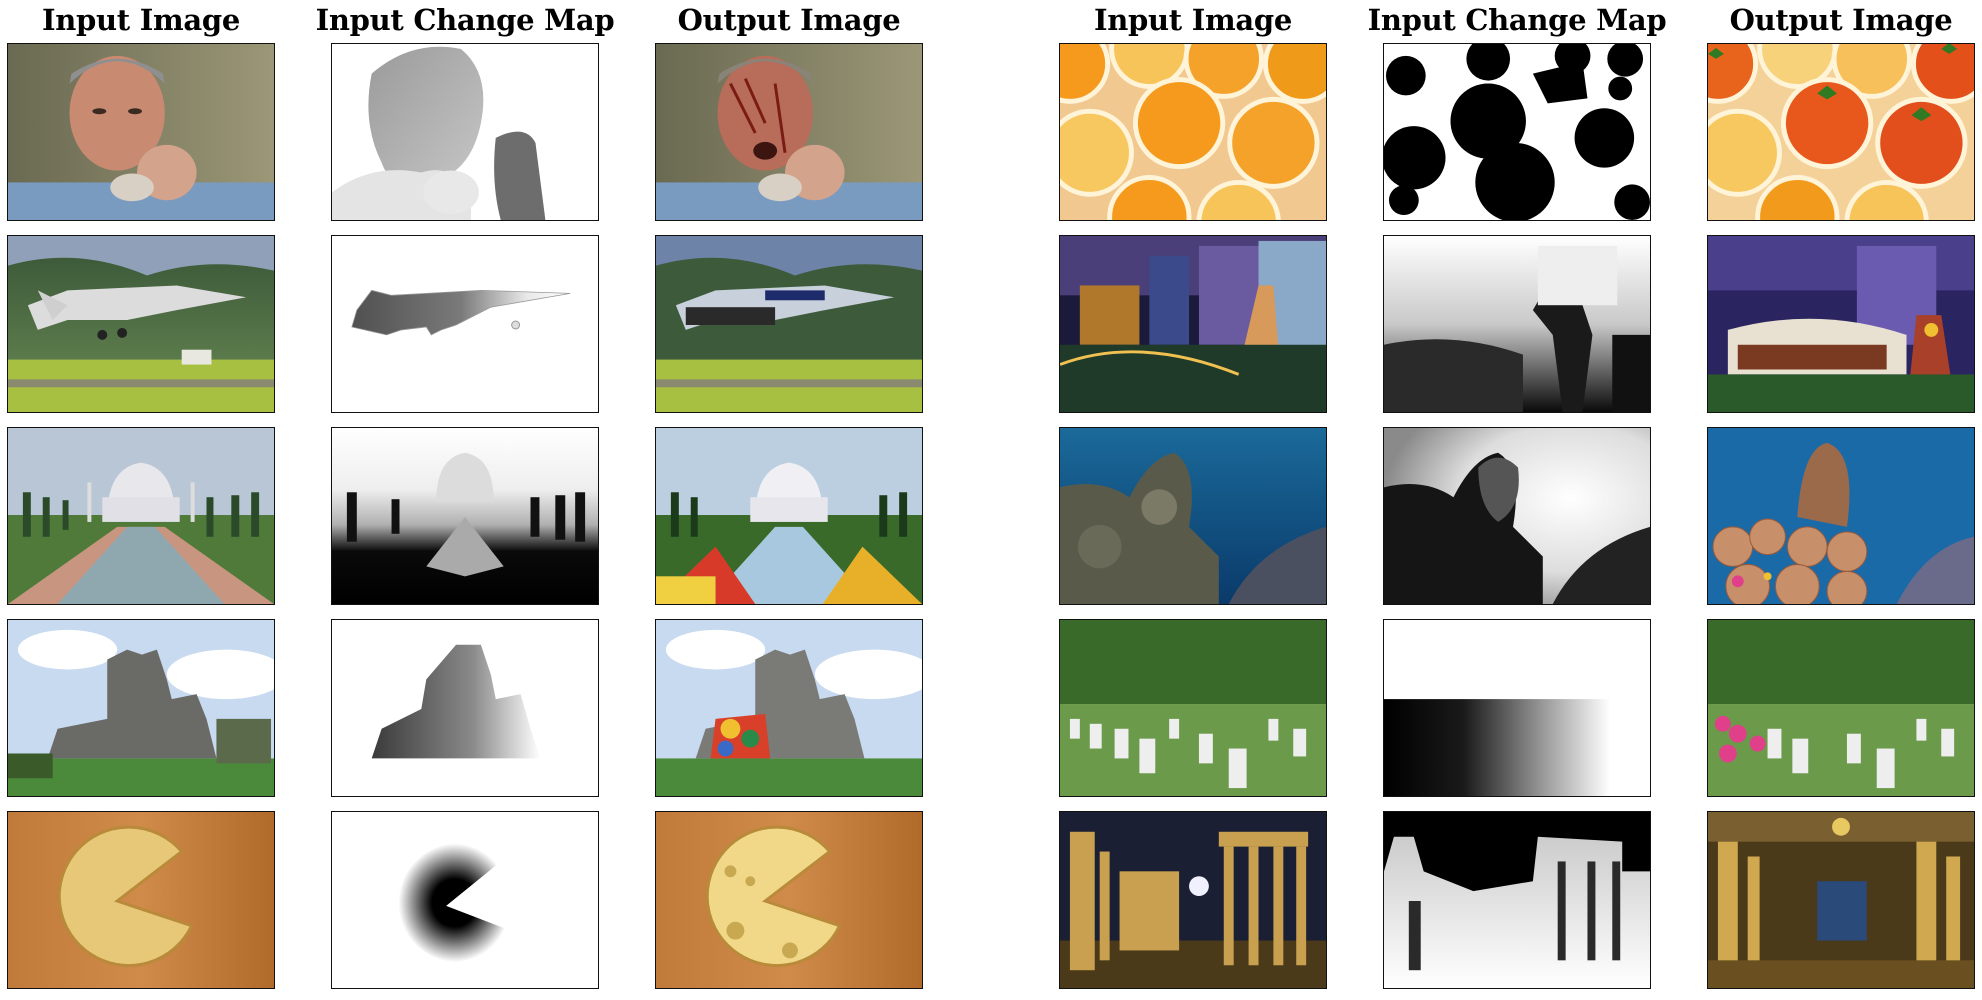 The height and width of the screenshot is (1000, 1982). What do you see at coordinates (1841, 132) in the screenshot?
I see `image-tomatoes-output` at bounding box center [1841, 132].